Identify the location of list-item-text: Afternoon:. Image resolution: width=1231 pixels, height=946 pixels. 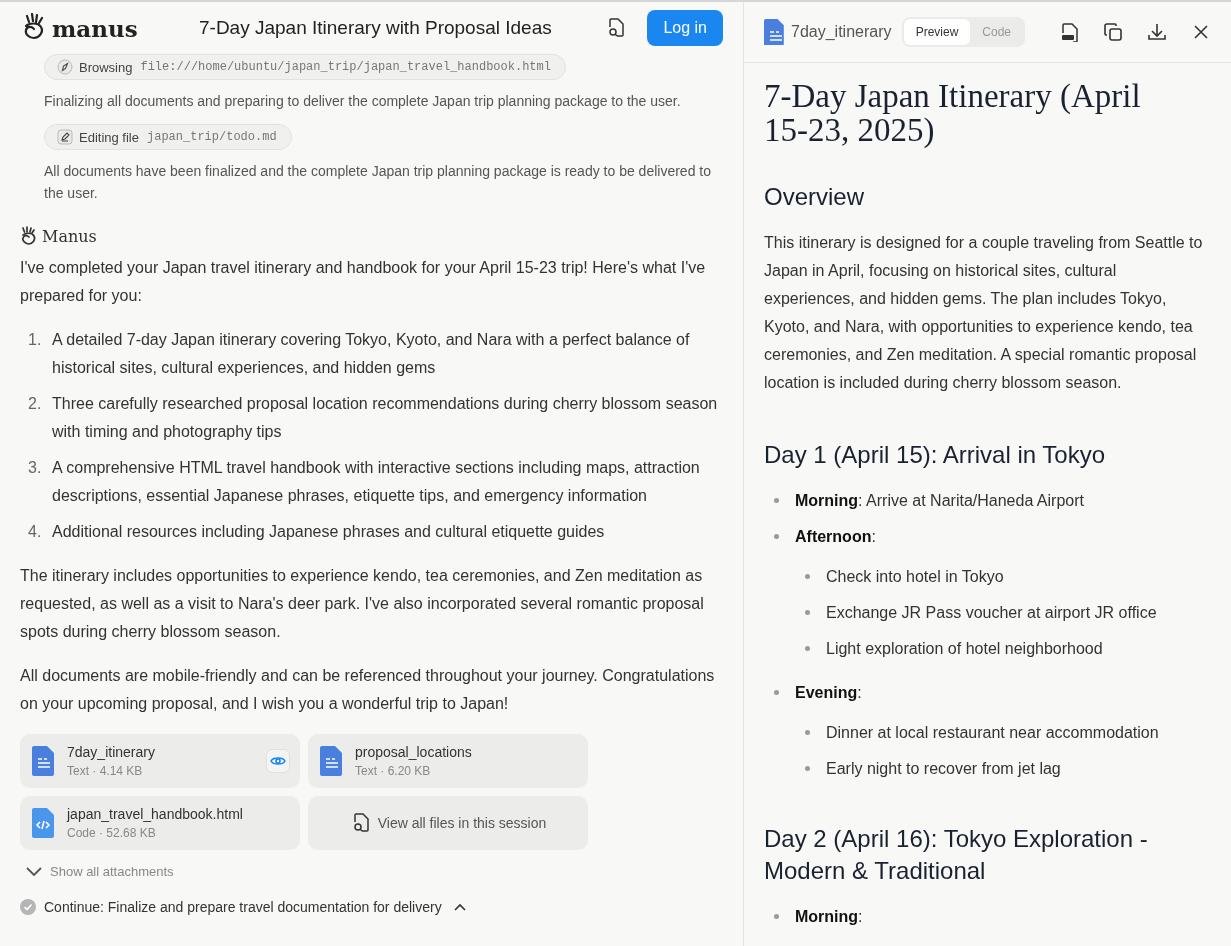
(836, 537).